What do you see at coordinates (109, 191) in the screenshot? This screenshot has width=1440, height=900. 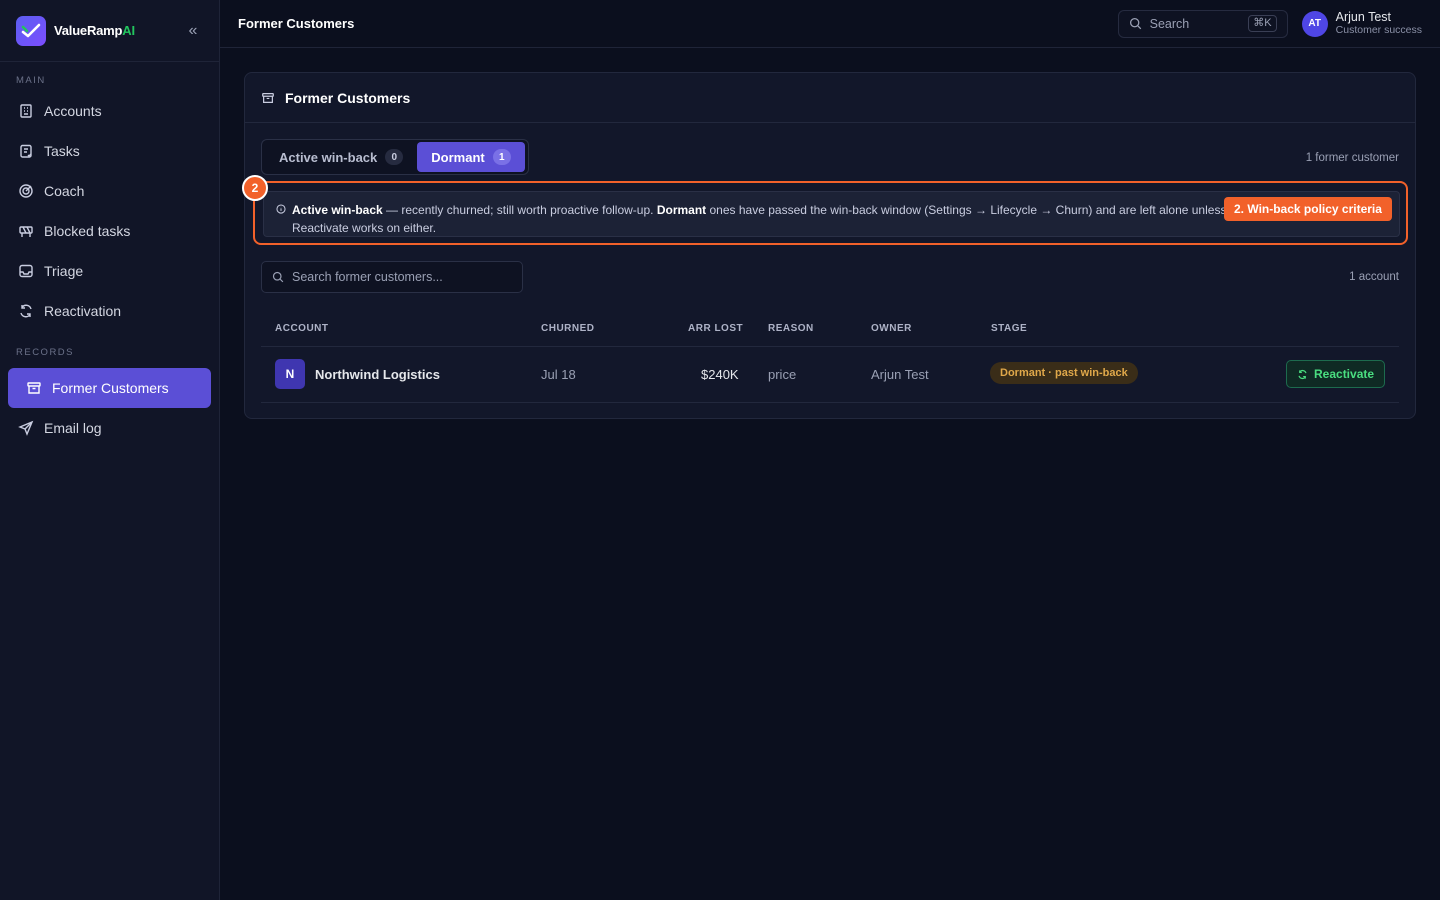 I see `sidebar-item-coach: Coach` at bounding box center [109, 191].